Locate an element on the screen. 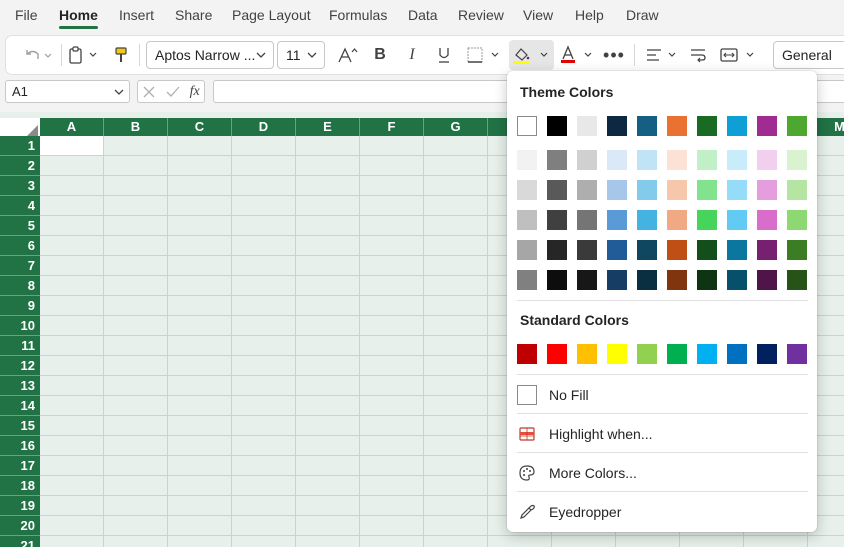 This screenshot has width=844, height=547. column-header-c: C is located at coordinates (200, 127).